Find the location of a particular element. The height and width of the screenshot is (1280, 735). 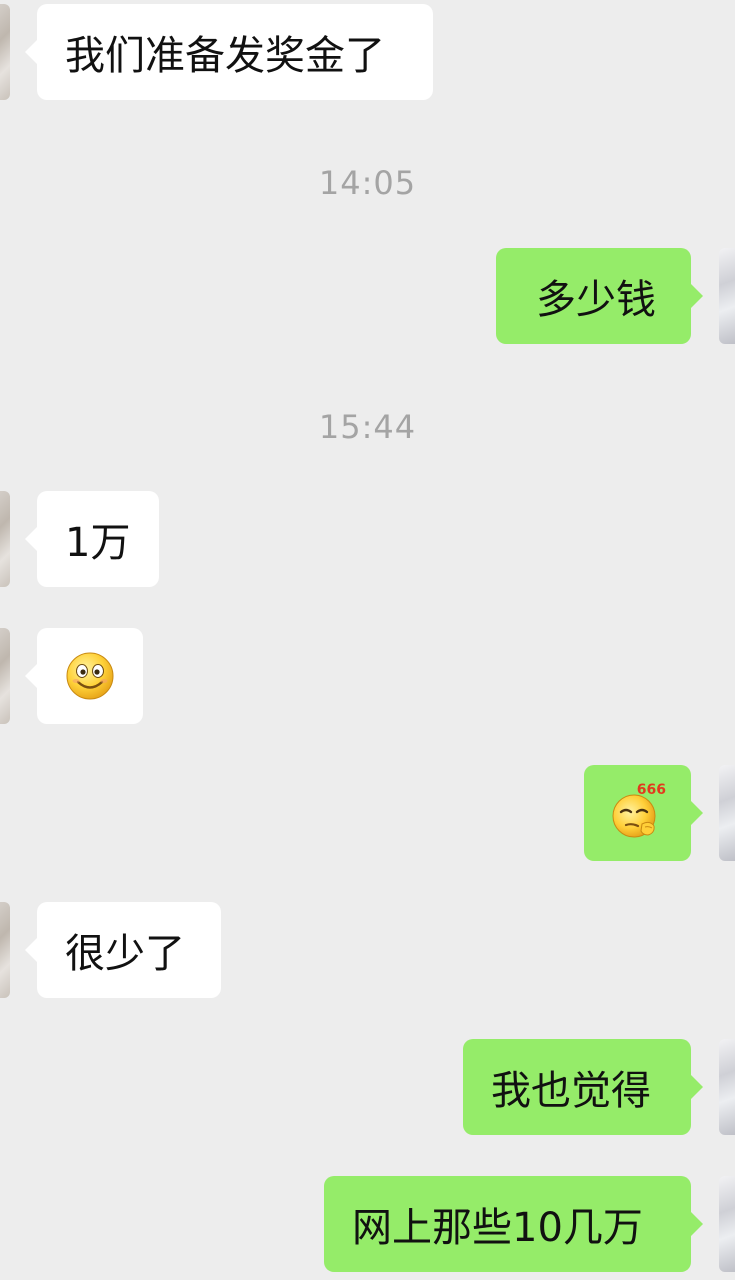

message-bubble-outgoing: 我也觉得 is located at coordinates (583, 1087).